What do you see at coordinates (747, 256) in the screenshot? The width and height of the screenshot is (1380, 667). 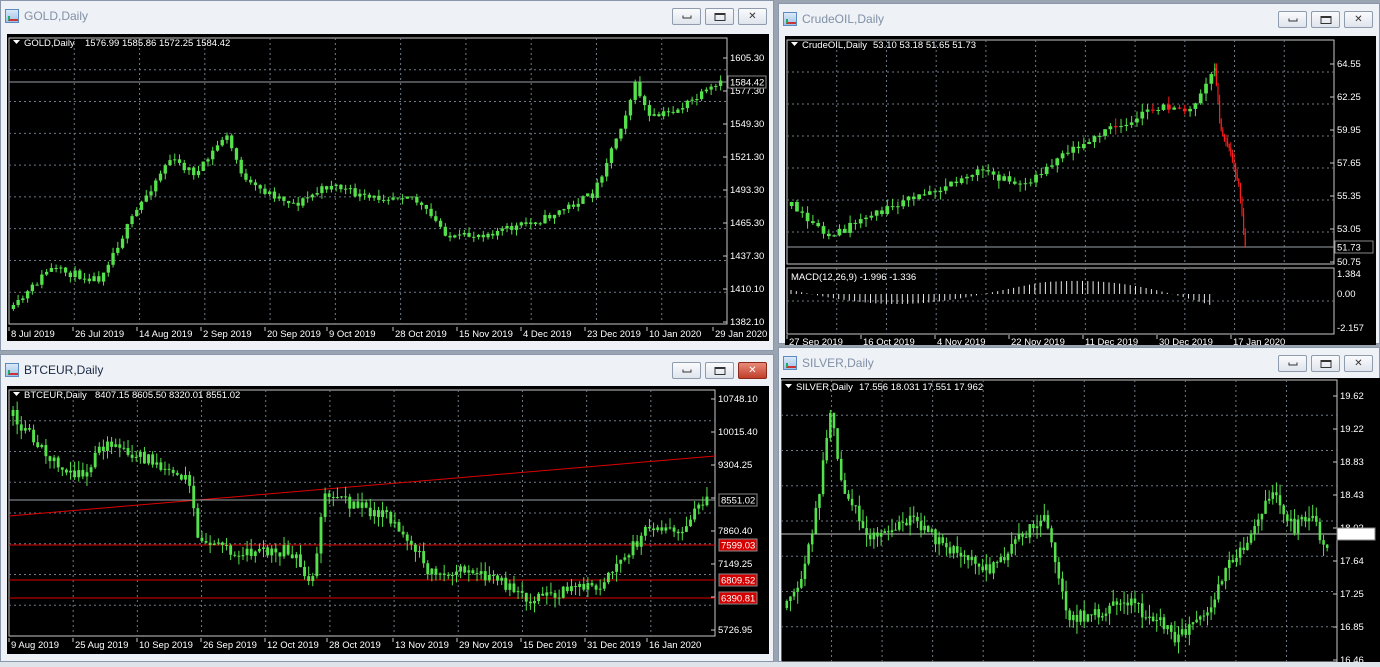 I see `price-axis-label: 1437.30` at bounding box center [747, 256].